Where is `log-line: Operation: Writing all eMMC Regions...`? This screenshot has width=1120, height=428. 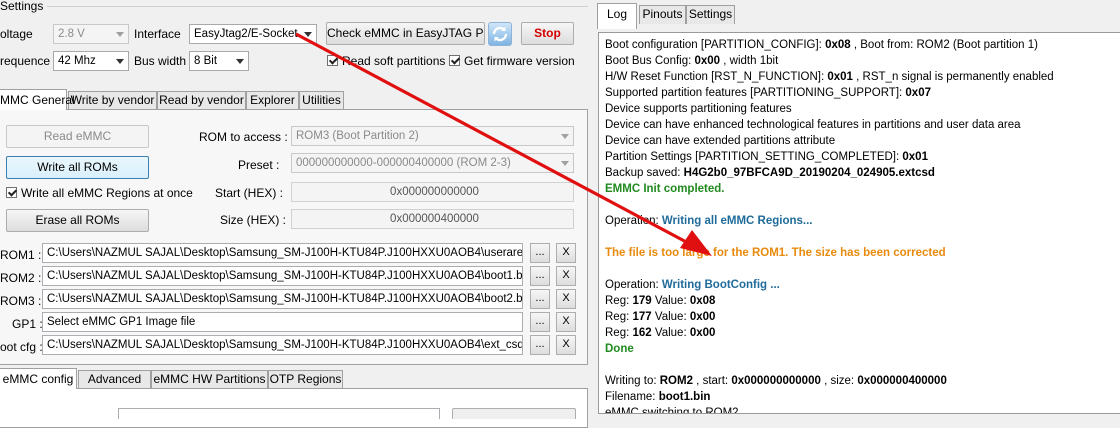 log-line: Operation: Writing all eMMC Regions... is located at coordinates (708, 221).